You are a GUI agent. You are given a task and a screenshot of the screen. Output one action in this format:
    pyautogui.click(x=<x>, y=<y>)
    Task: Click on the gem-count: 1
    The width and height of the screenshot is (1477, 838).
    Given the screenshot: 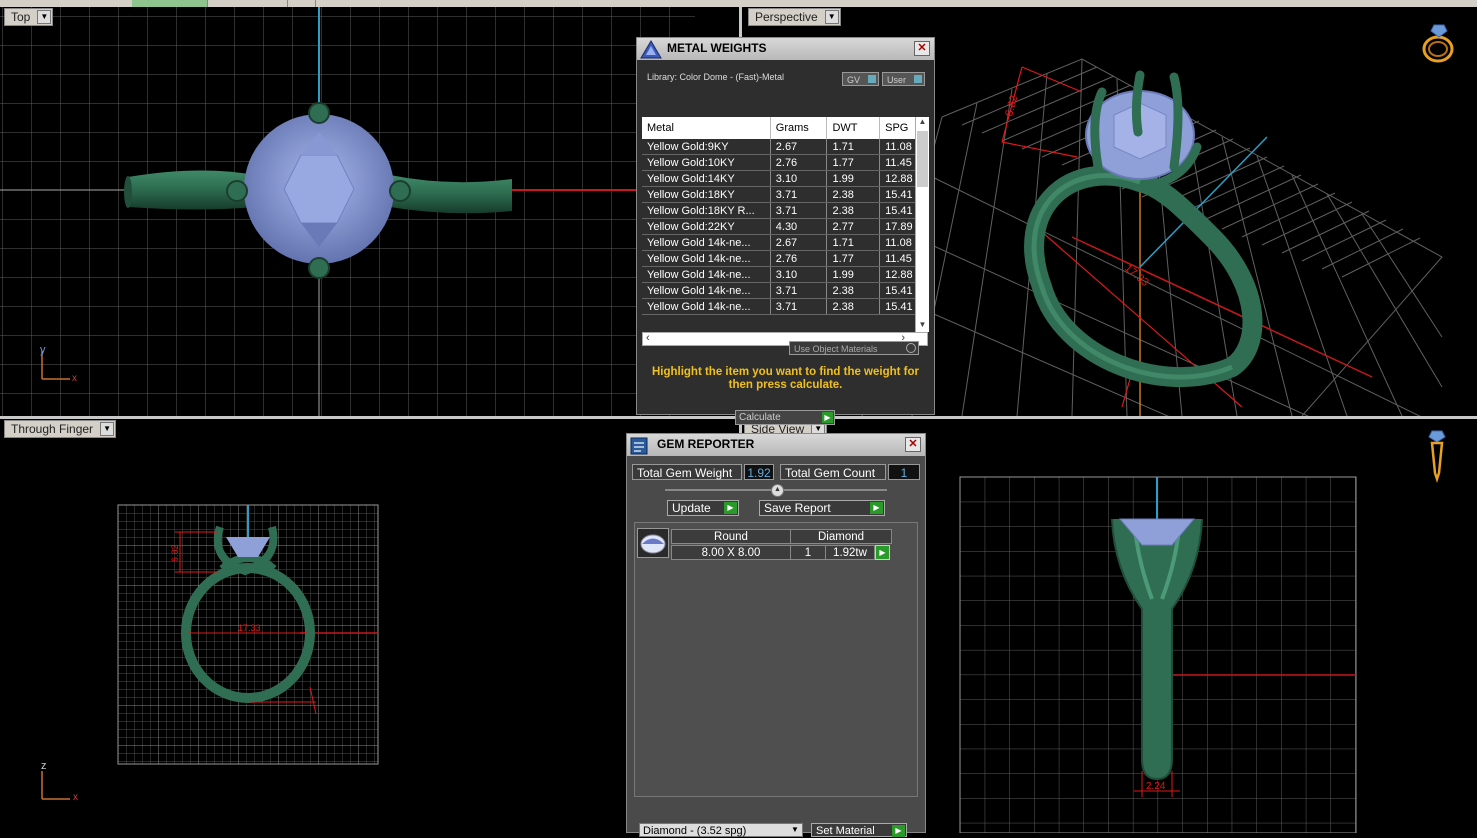 What is the action you would take?
    pyautogui.click(x=808, y=552)
    